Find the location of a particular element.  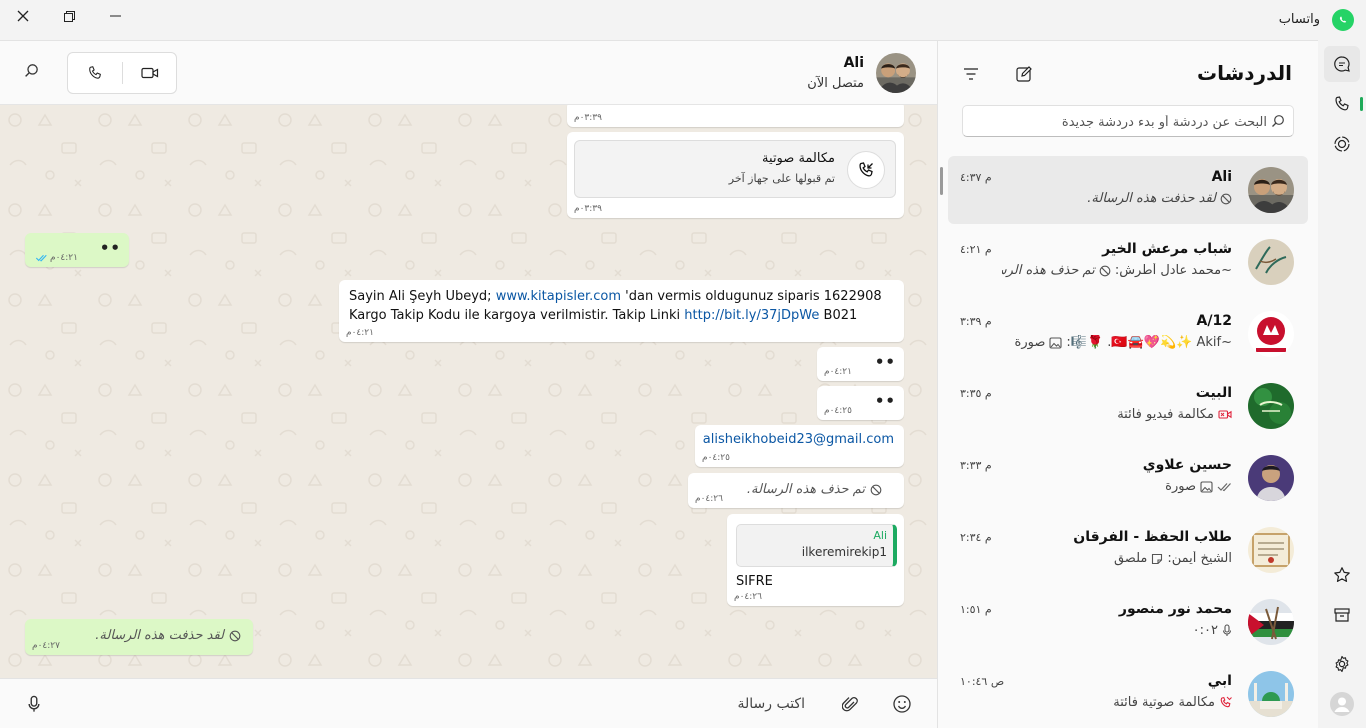

chat-search-box is located at coordinates (1128, 121).